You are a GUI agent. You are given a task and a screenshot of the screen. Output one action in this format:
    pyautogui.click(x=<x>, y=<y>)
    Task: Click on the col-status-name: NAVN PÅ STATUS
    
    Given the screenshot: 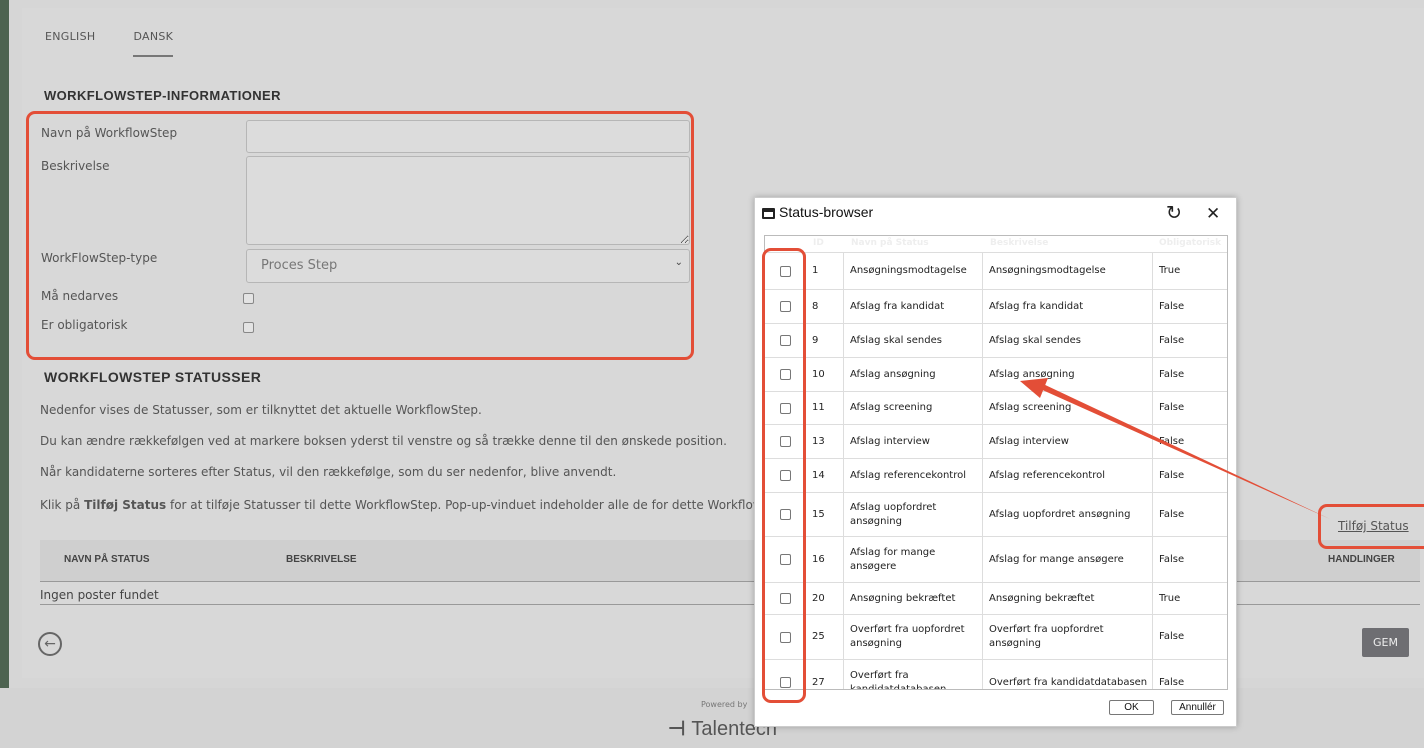 What is the action you would take?
    pyautogui.click(x=107, y=559)
    